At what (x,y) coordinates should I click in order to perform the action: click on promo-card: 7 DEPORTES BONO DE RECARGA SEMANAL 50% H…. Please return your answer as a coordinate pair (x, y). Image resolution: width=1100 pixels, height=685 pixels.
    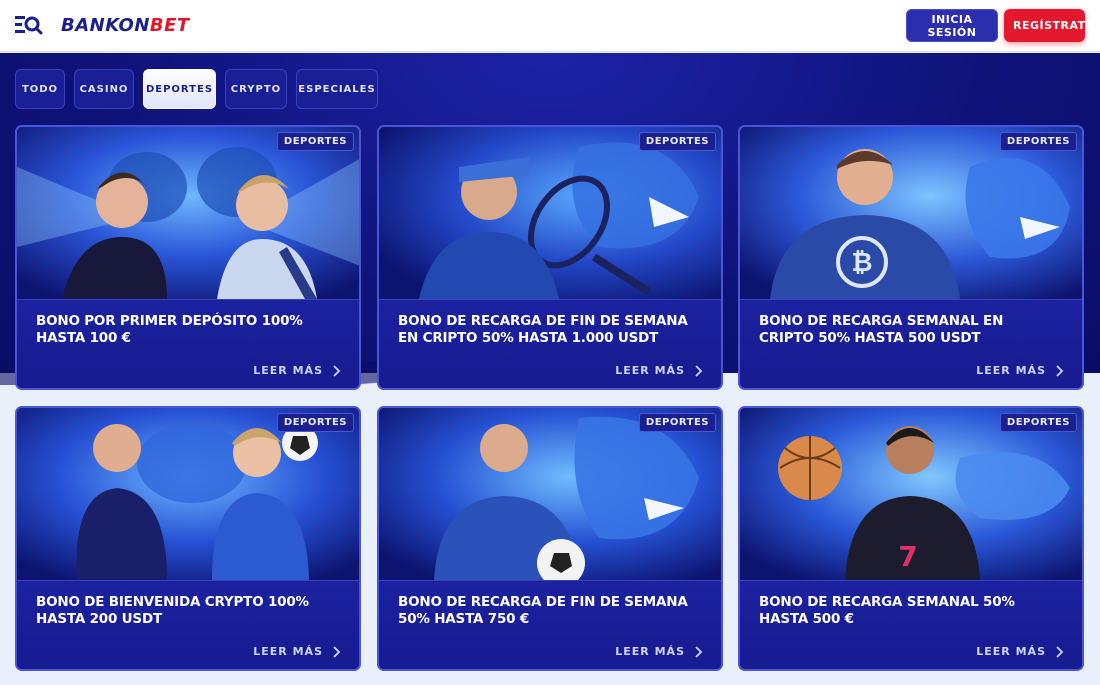
    Looking at the image, I should click on (911, 538).